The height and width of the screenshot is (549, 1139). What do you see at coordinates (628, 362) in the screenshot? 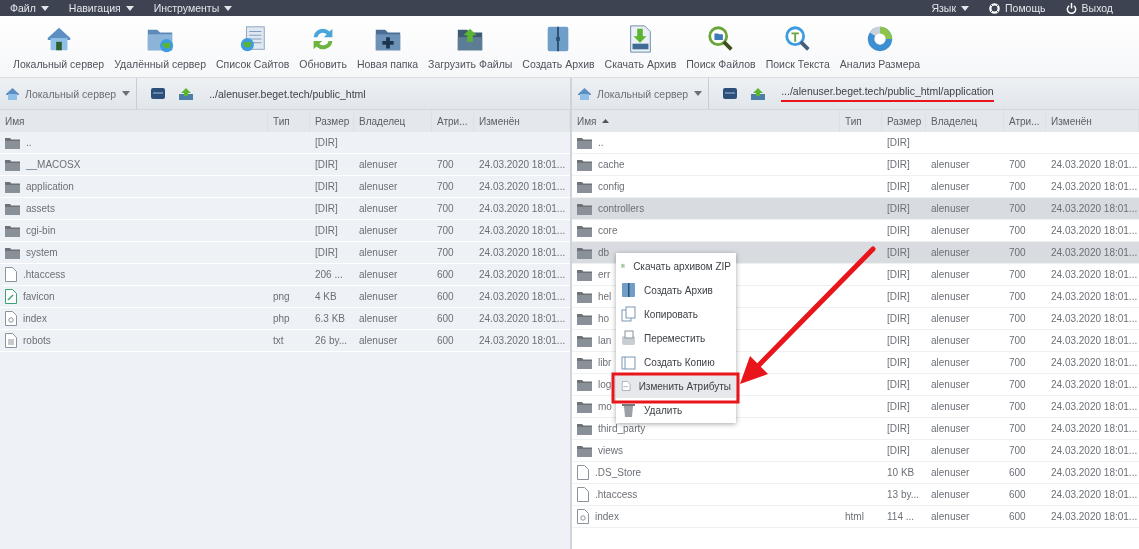
I see `duplicate-icon` at bounding box center [628, 362].